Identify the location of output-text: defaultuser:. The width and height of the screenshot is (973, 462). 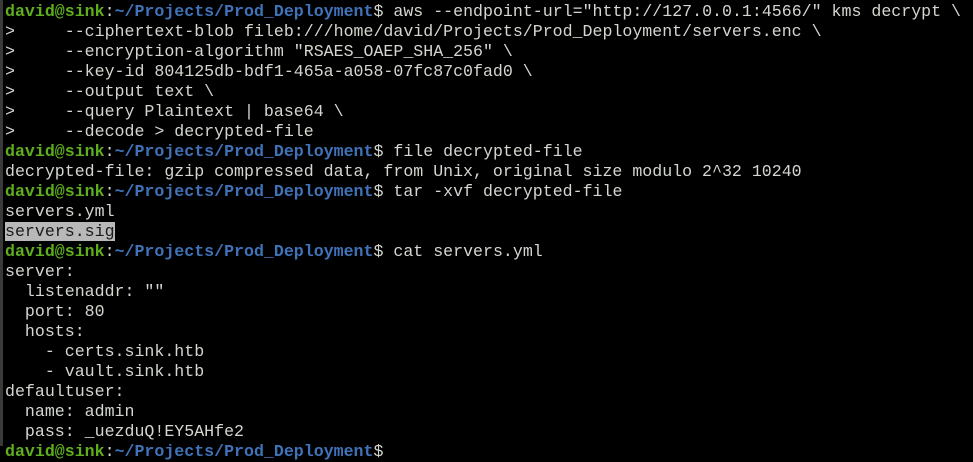
(65, 391).